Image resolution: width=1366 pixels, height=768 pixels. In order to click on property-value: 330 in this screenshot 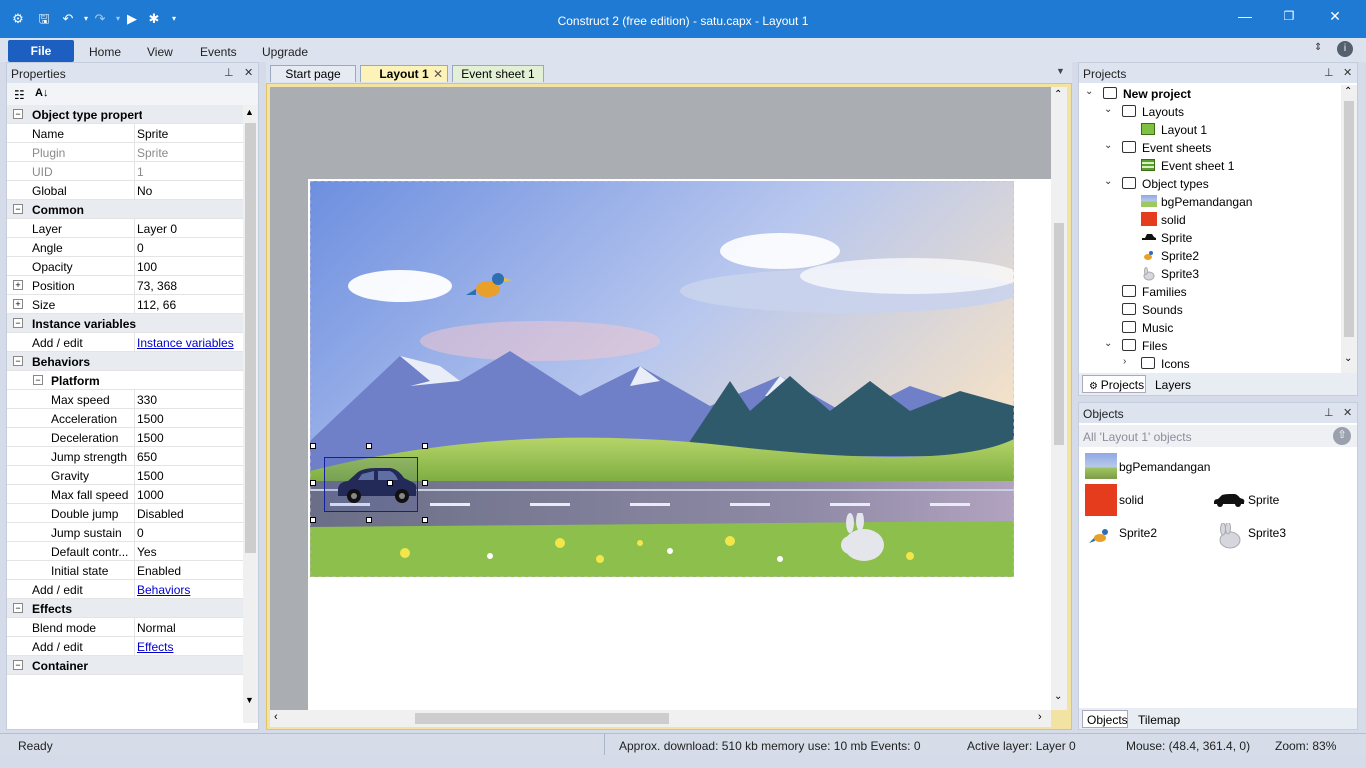, I will do `click(147, 400)`.